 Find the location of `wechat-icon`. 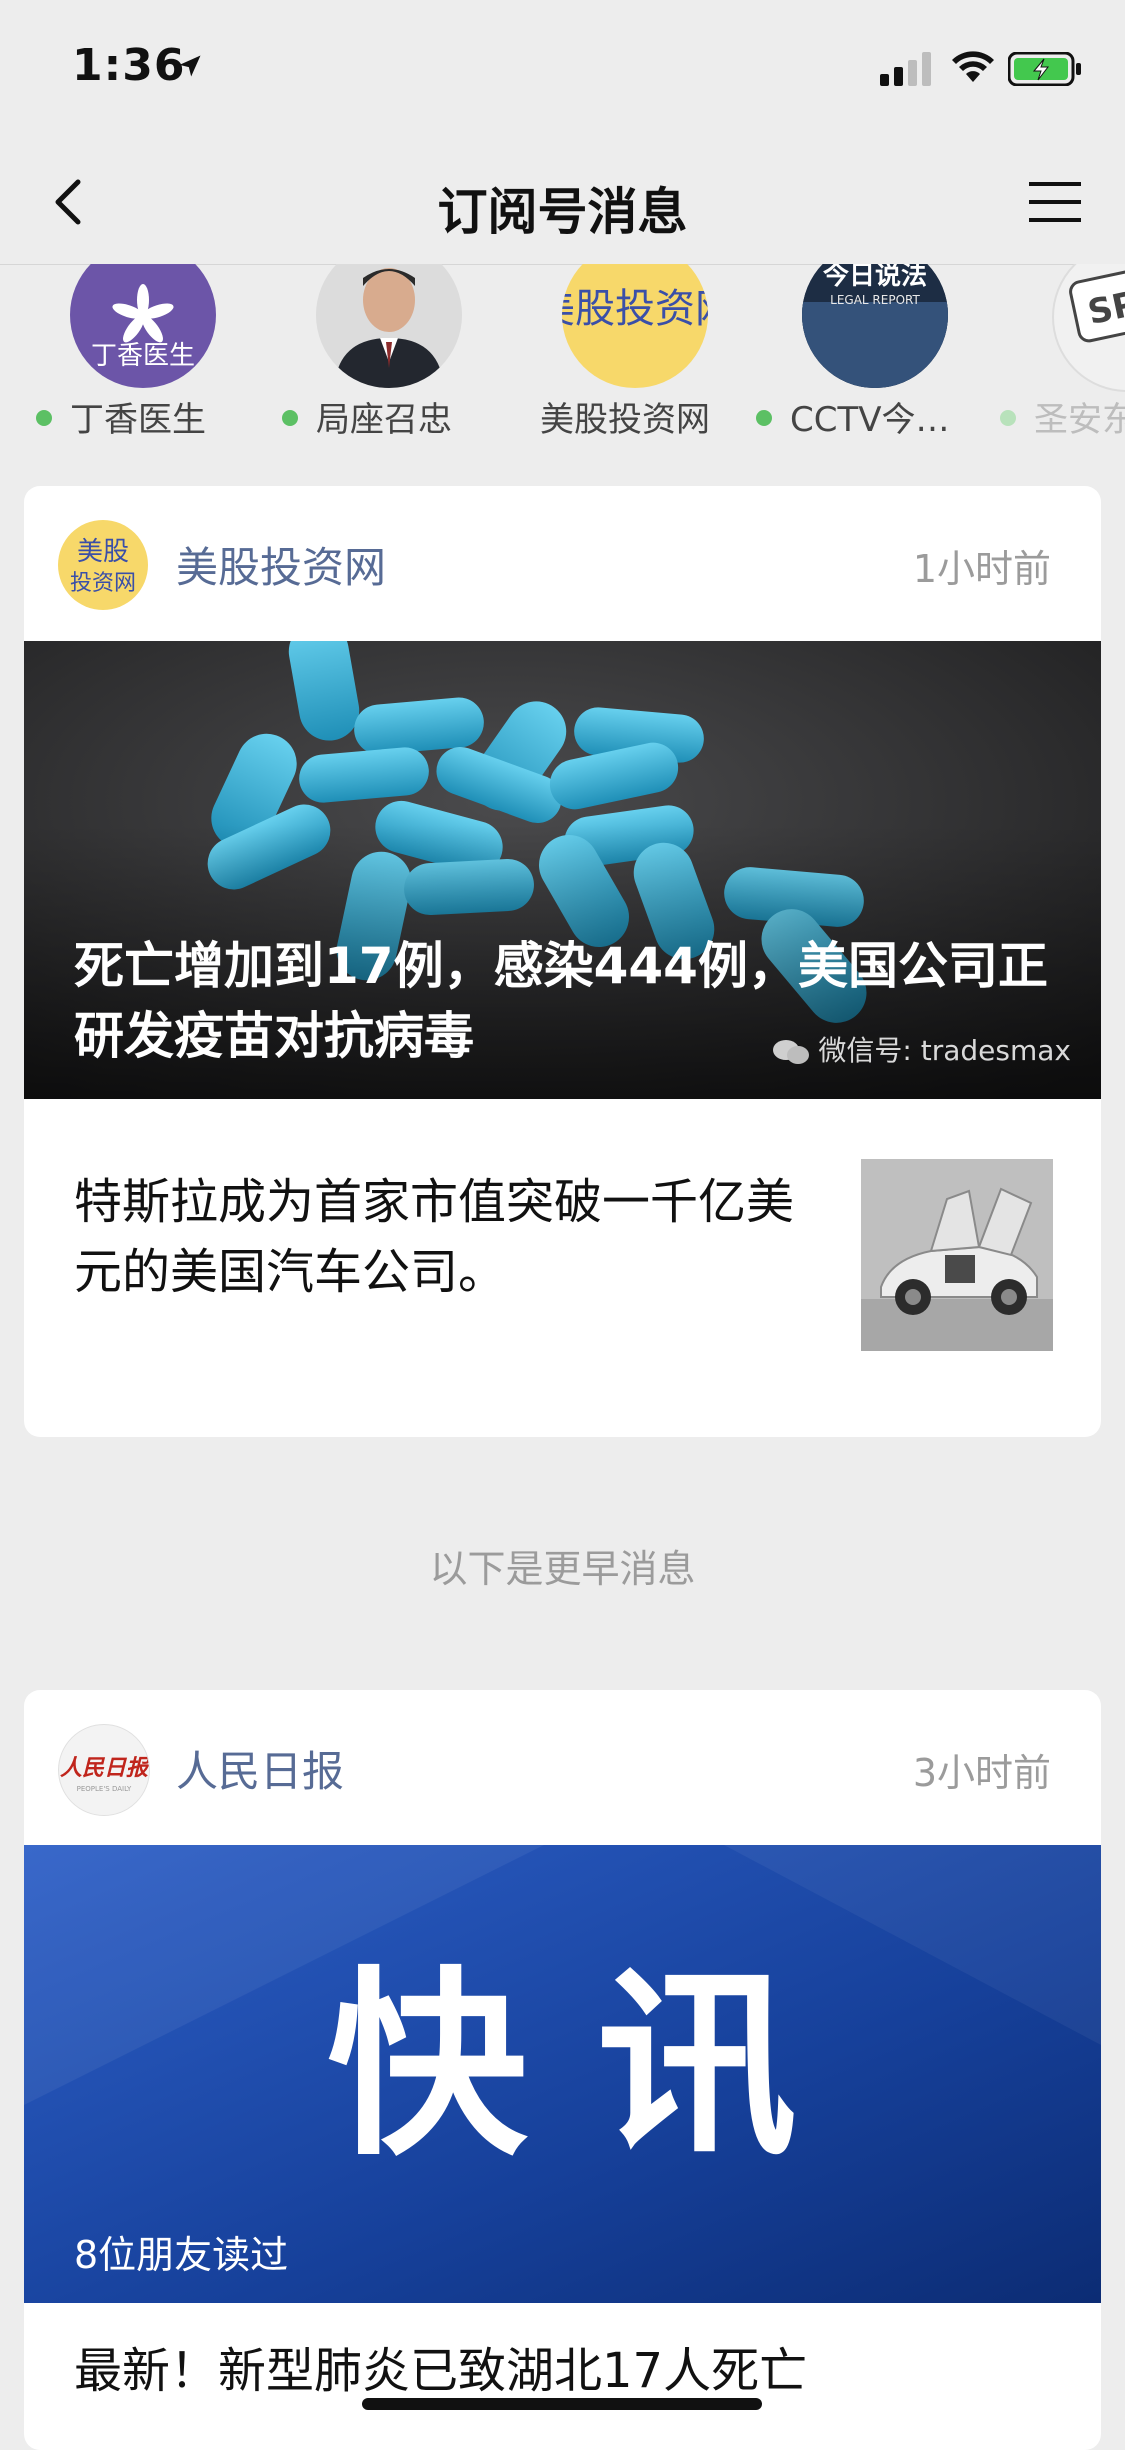

wechat-icon is located at coordinates (791, 1052).